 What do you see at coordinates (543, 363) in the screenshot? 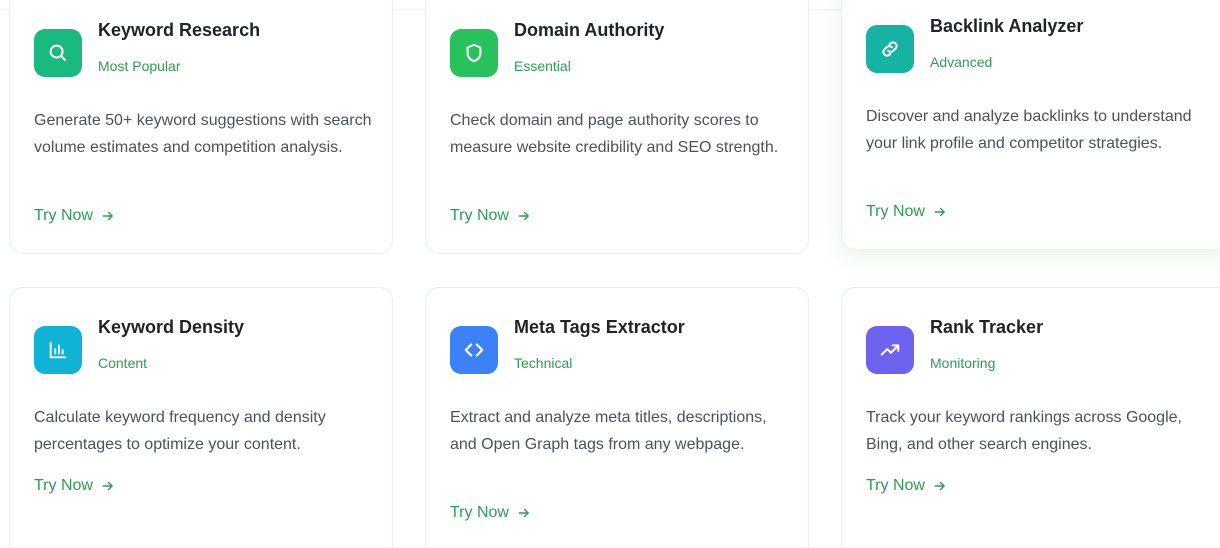
I see `tool-tag: Technical` at bounding box center [543, 363].